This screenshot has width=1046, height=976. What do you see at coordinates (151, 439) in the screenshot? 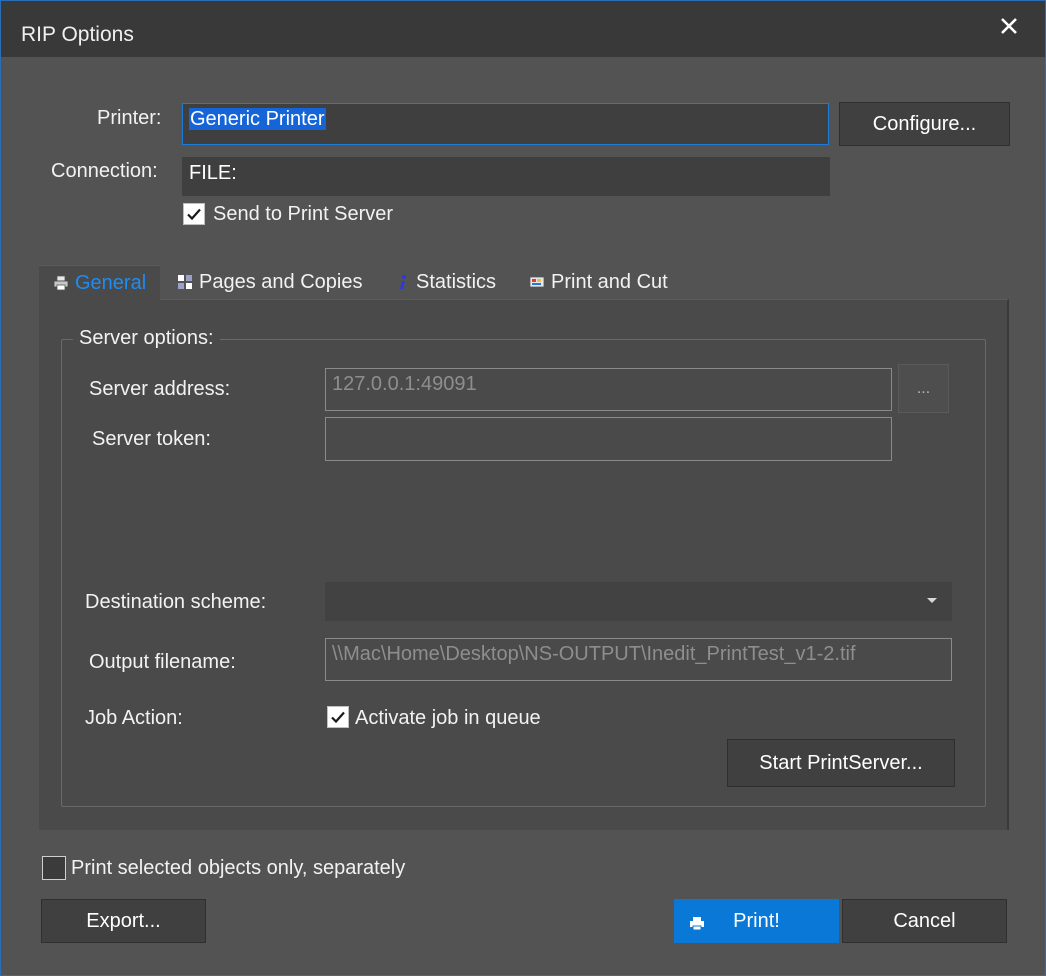
I see `server-token-label: Server token:` at bounding box center [151, 439].